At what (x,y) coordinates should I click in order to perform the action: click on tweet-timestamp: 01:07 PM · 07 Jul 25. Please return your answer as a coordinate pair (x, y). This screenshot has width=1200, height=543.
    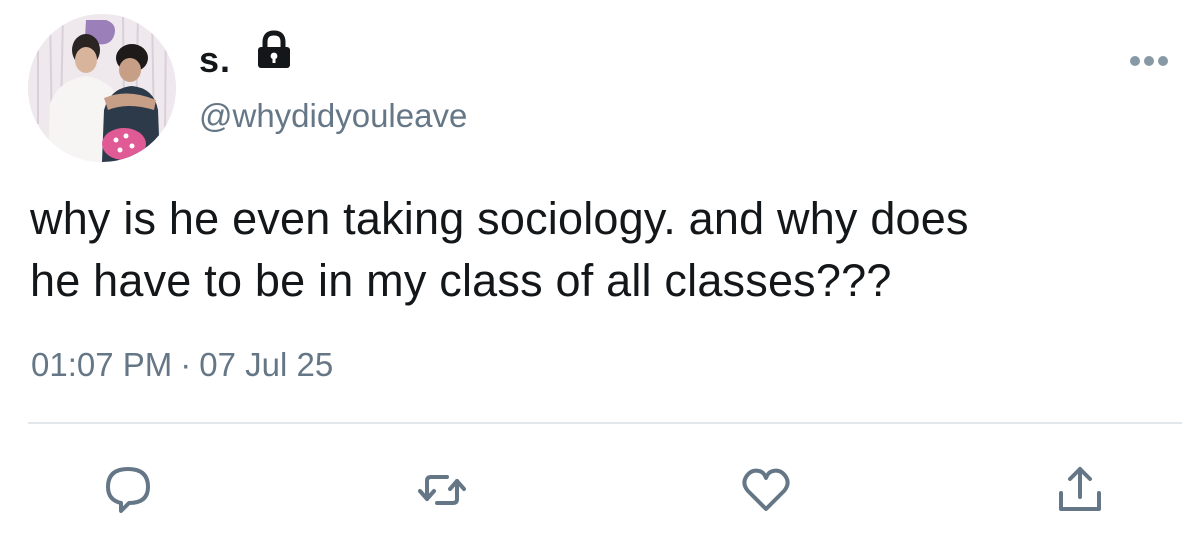
    Looking at the image, I should click on (182, 365).